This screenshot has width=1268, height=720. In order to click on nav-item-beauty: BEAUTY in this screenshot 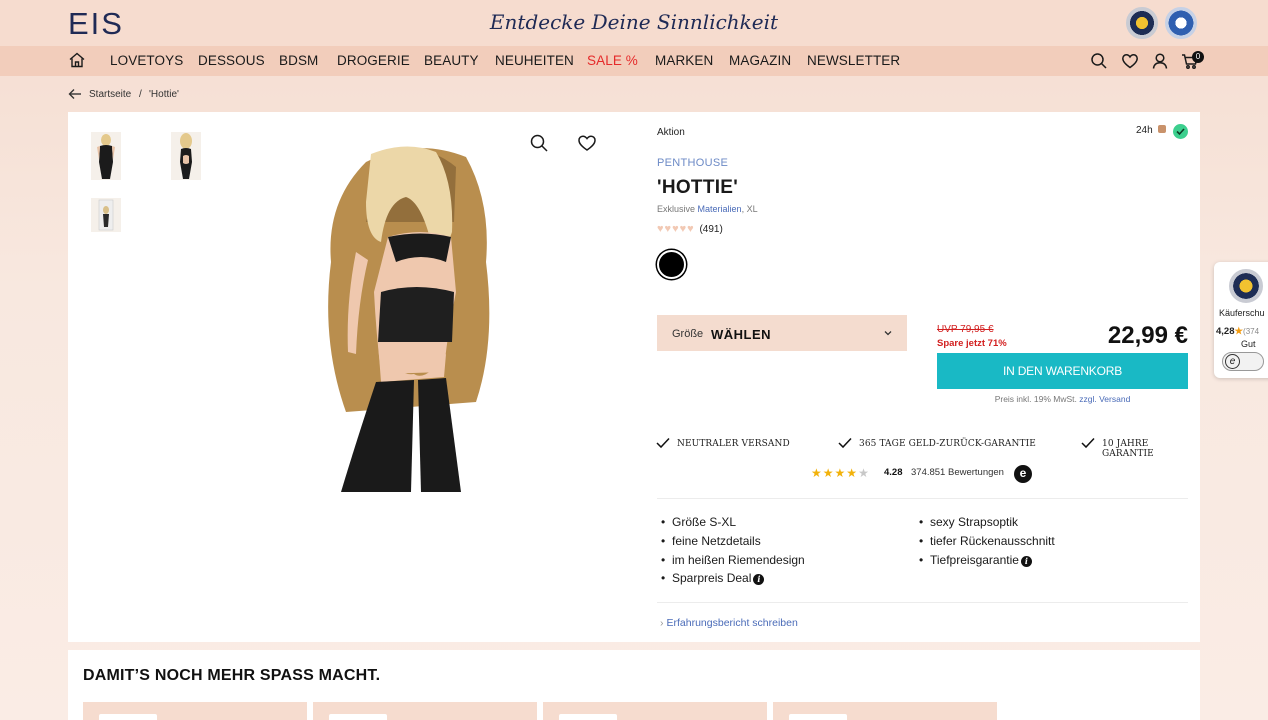, I will do `click(451, 60)`.